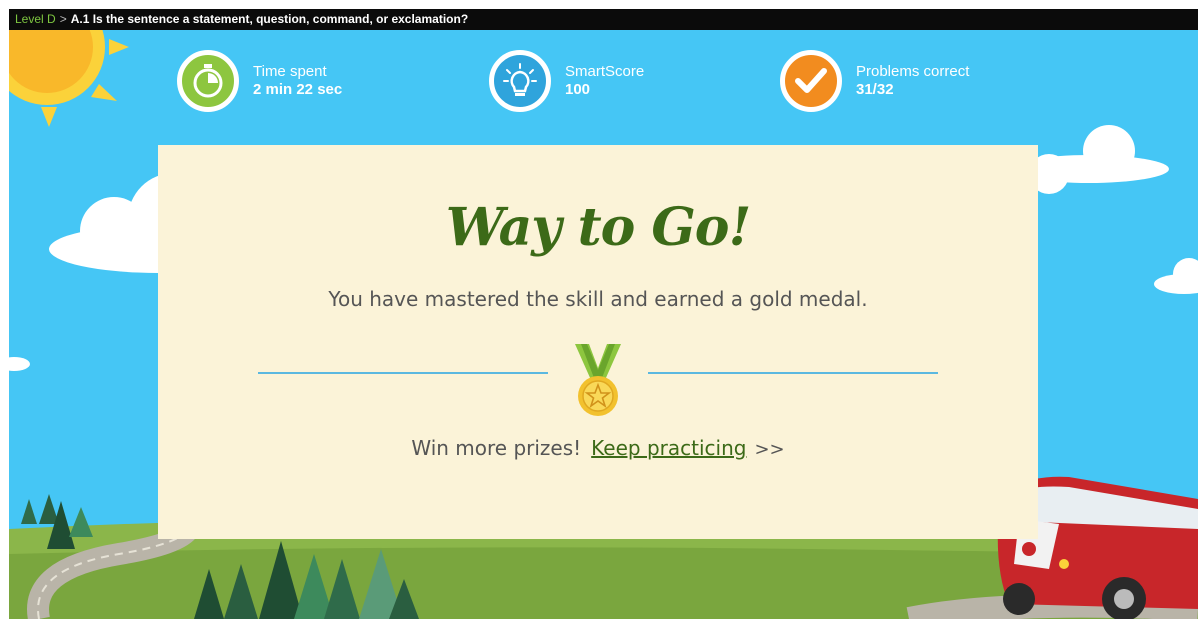  I want to click on time-spent-label: Time spent, so click(290, 71).